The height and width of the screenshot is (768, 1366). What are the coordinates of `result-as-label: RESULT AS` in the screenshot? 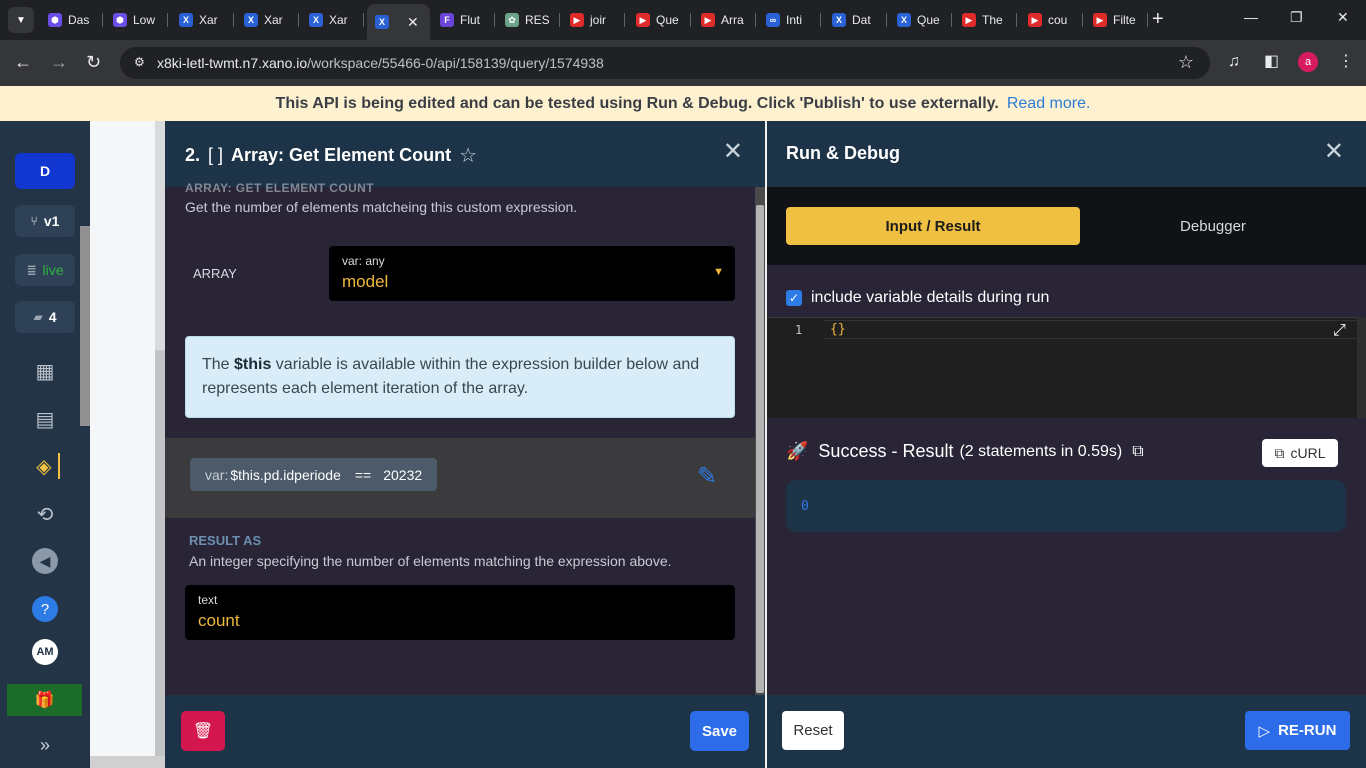 It's located at (225, 540).